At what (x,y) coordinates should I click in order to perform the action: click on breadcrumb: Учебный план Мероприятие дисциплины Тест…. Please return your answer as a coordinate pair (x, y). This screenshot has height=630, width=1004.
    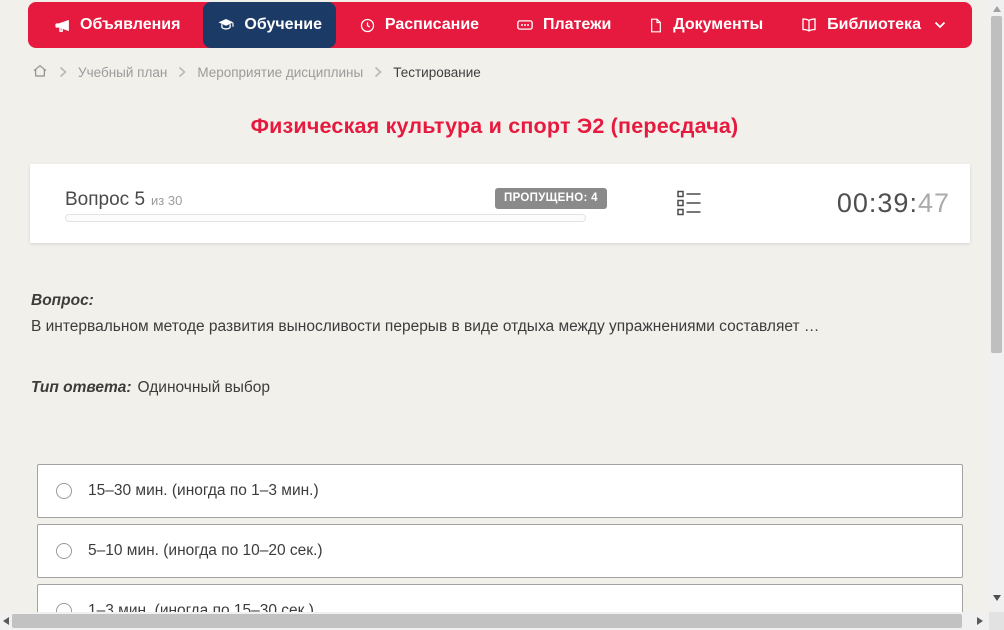
    Looking at the image, I should click on (256, 72).